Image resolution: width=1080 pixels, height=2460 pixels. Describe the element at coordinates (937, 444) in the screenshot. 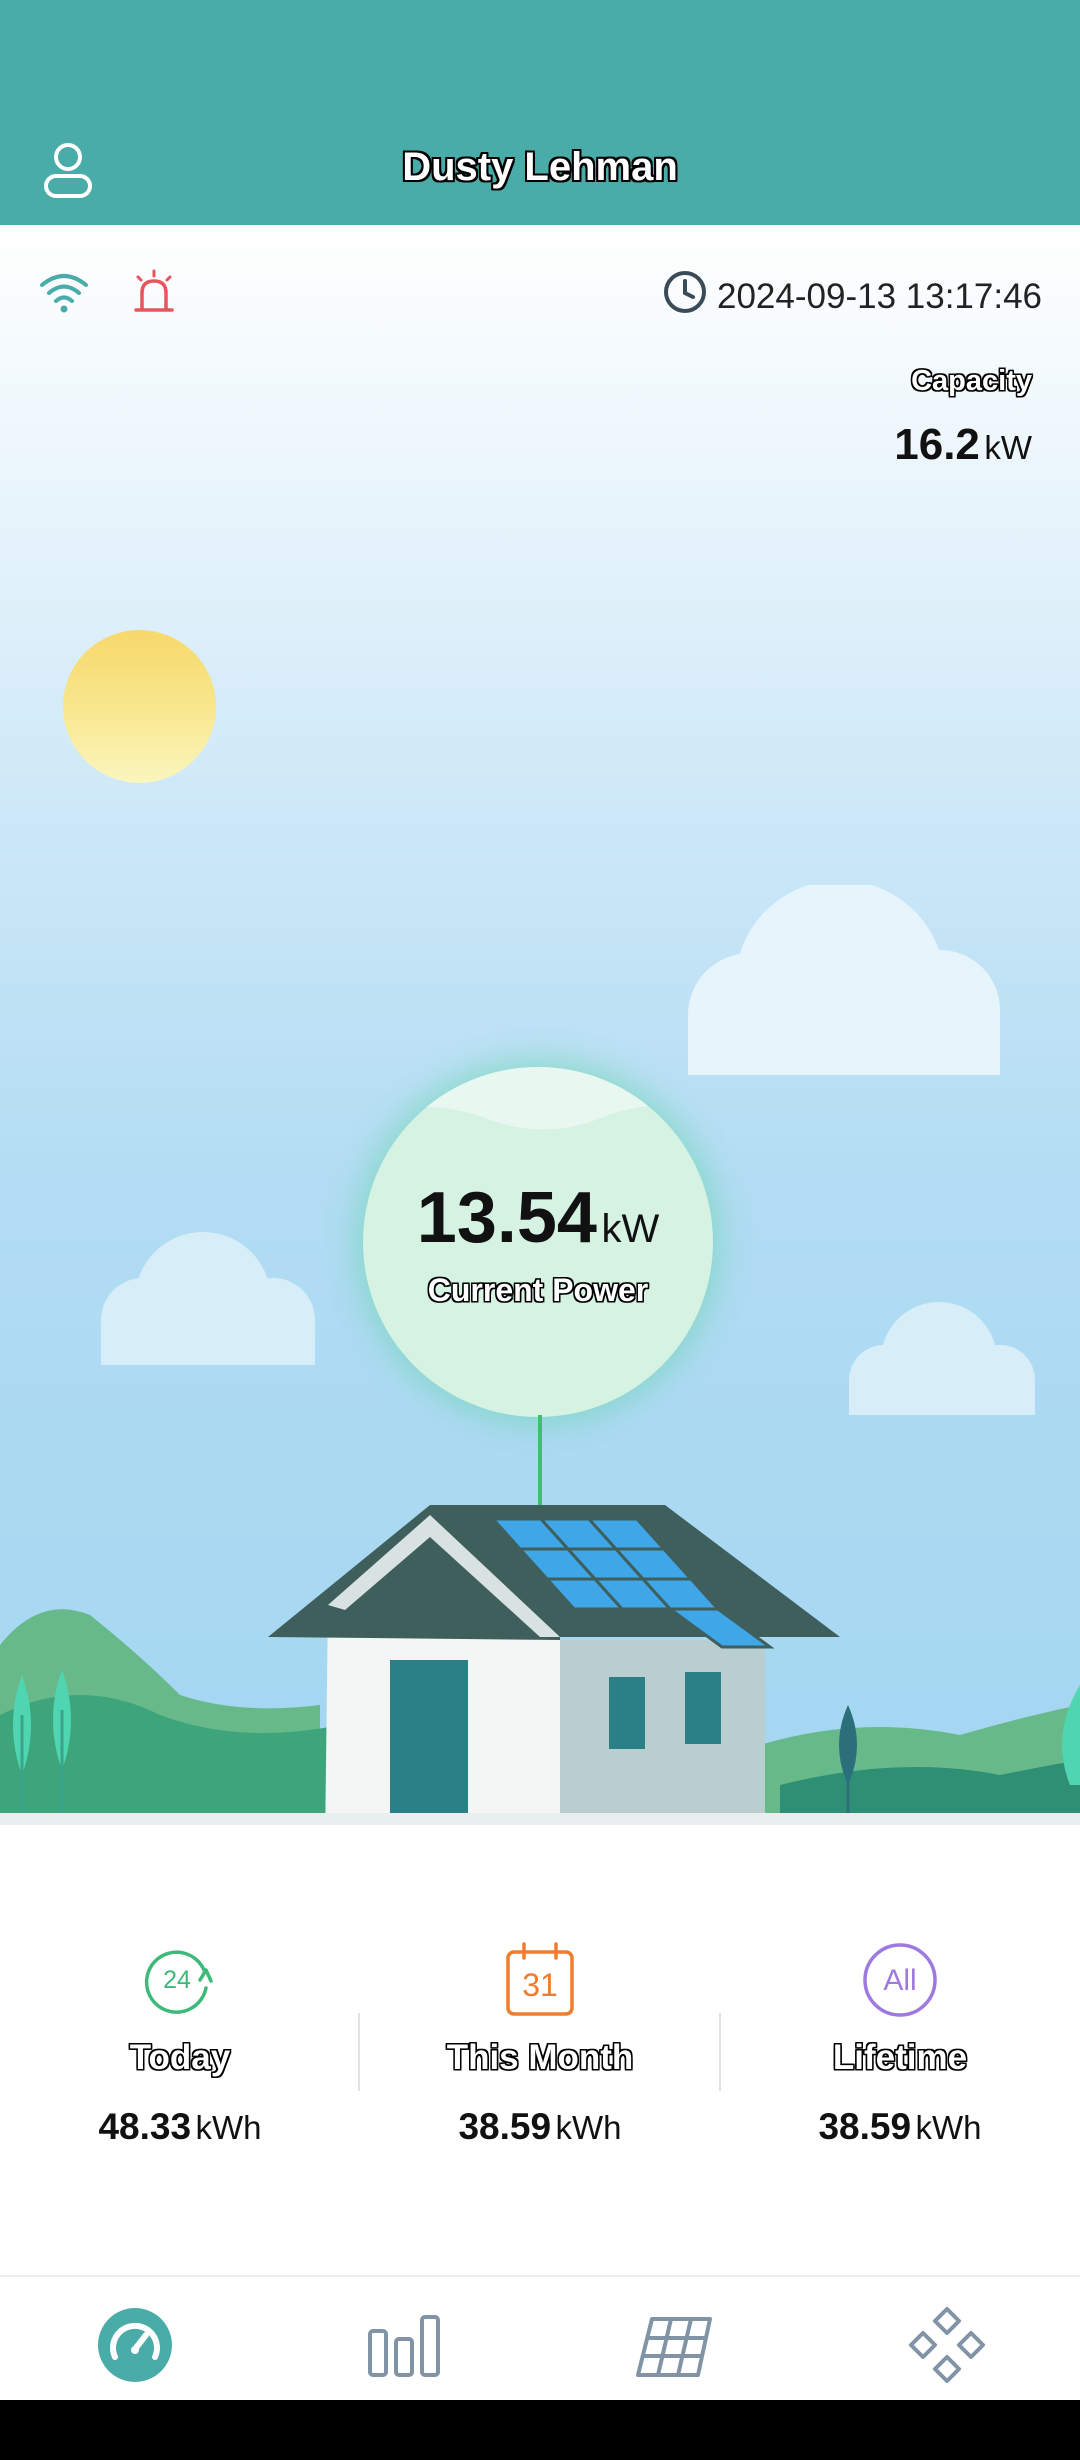

I see `capacity-number: 16.2` at that location.